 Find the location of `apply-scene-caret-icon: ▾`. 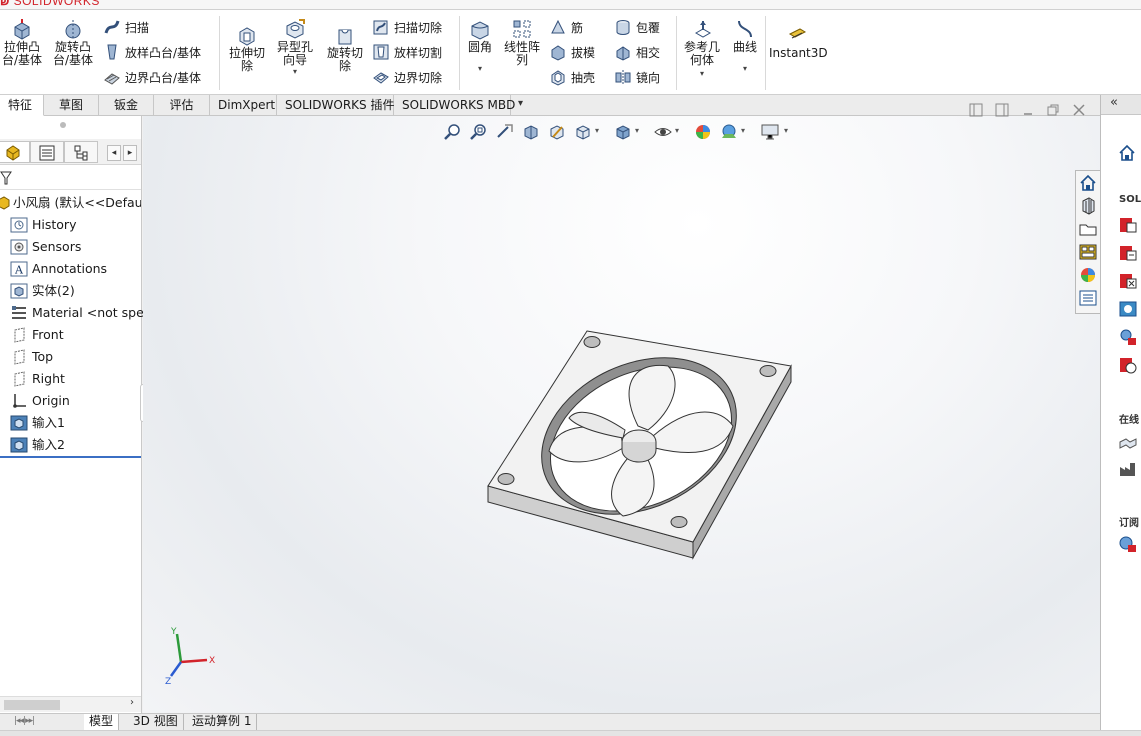

apply-scene-caret-icon: ▾ is located at coordinates (743, 130).